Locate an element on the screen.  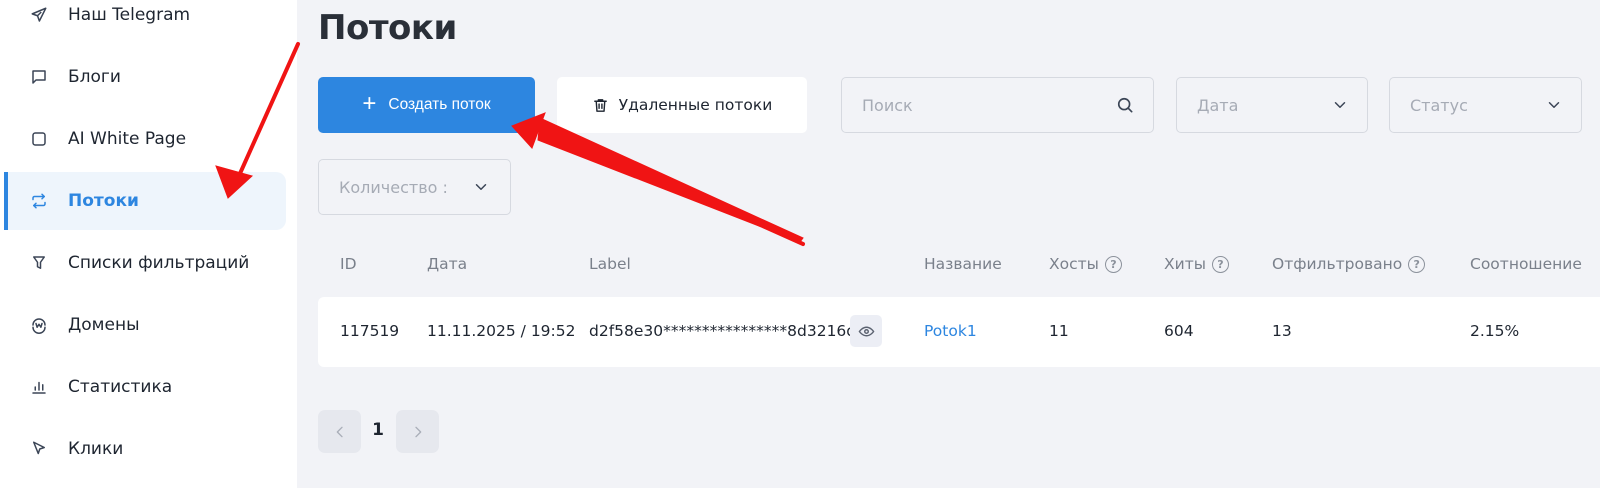
cell-hits: 604 is located at coordinates (1179, 331).